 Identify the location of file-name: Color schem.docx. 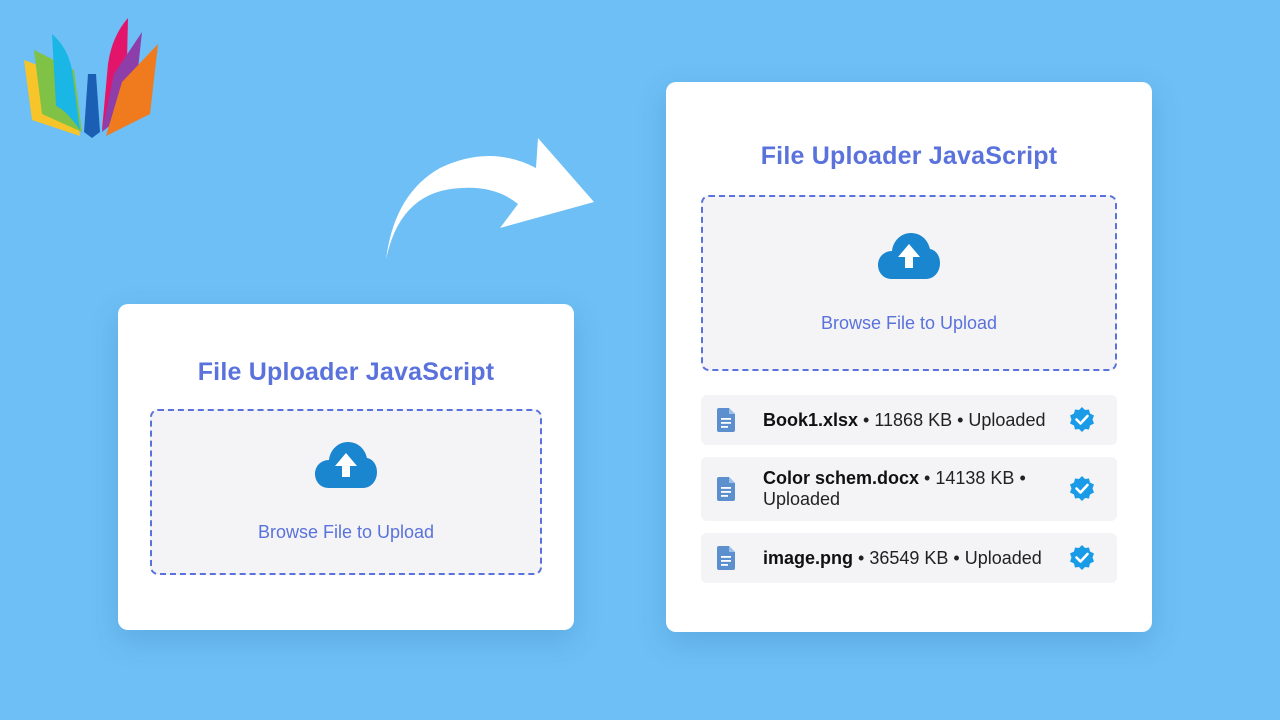
(841, 478).